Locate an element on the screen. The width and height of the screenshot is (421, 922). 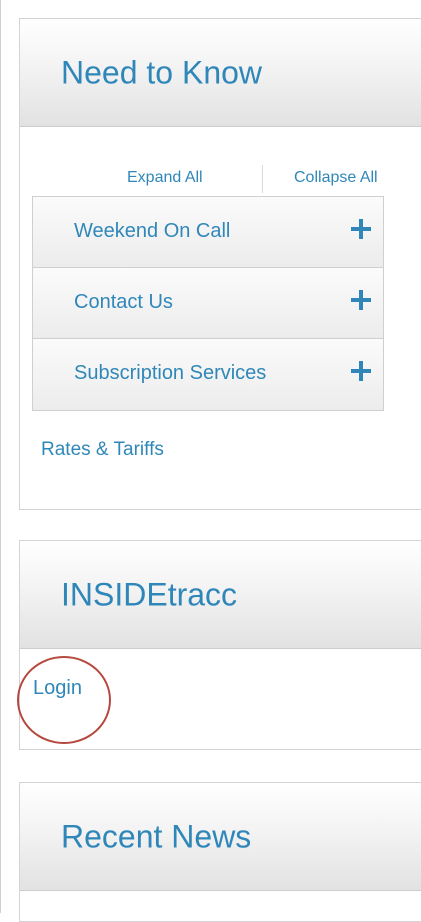
rates-tariffs-link: Rates & Tariffs is located at coordinates (102, 450).